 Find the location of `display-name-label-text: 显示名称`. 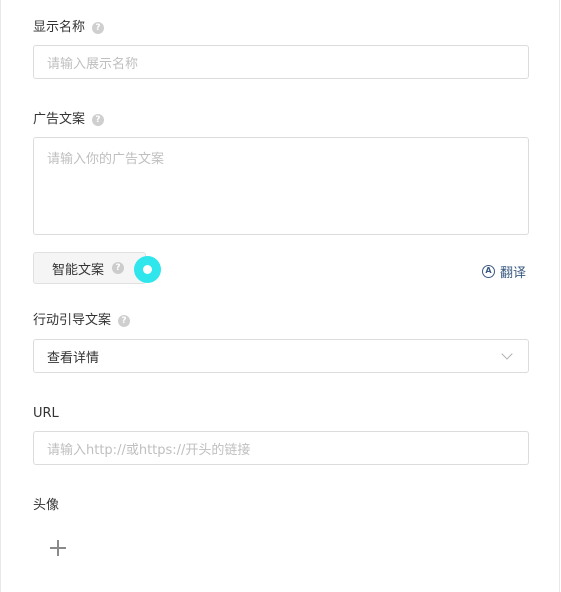

display-name-label-text: 显示名称 is located at coordinates (59, 27).